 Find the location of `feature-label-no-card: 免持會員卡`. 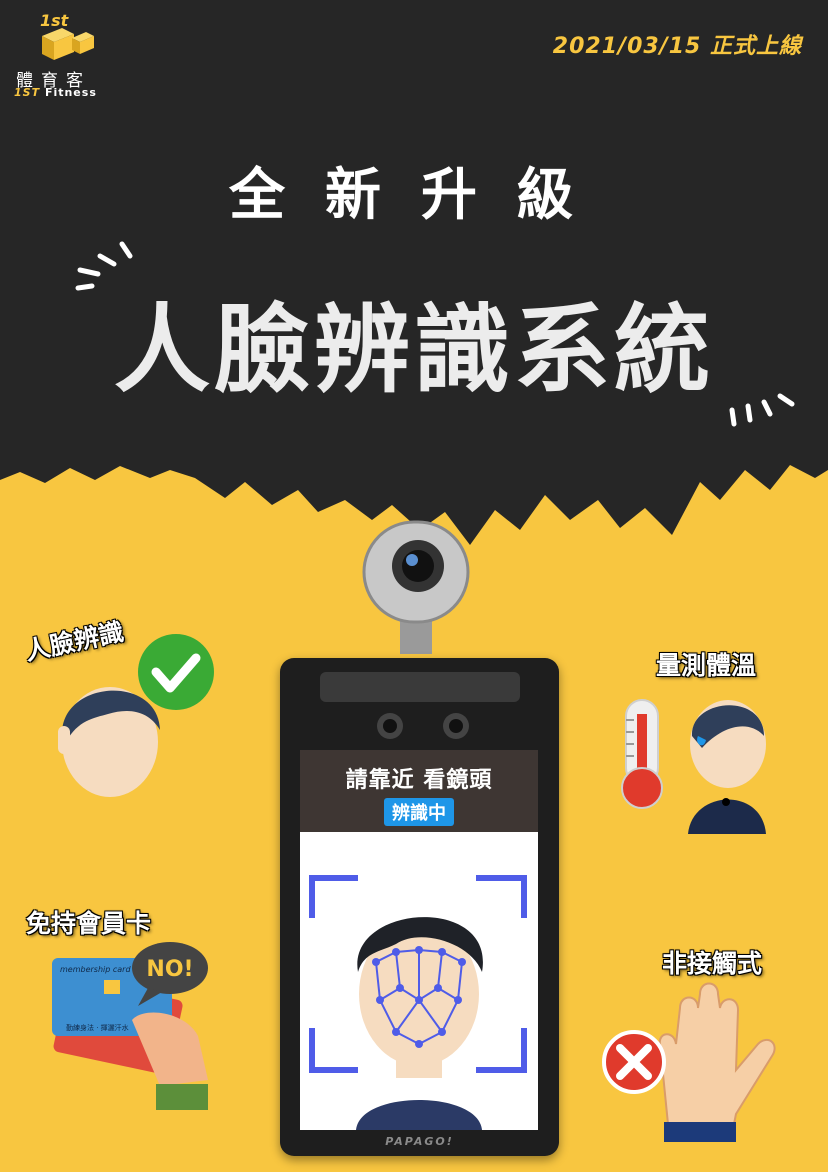

feature-label-no-card: 免持會員卡 is located at coordinates (89, 923).